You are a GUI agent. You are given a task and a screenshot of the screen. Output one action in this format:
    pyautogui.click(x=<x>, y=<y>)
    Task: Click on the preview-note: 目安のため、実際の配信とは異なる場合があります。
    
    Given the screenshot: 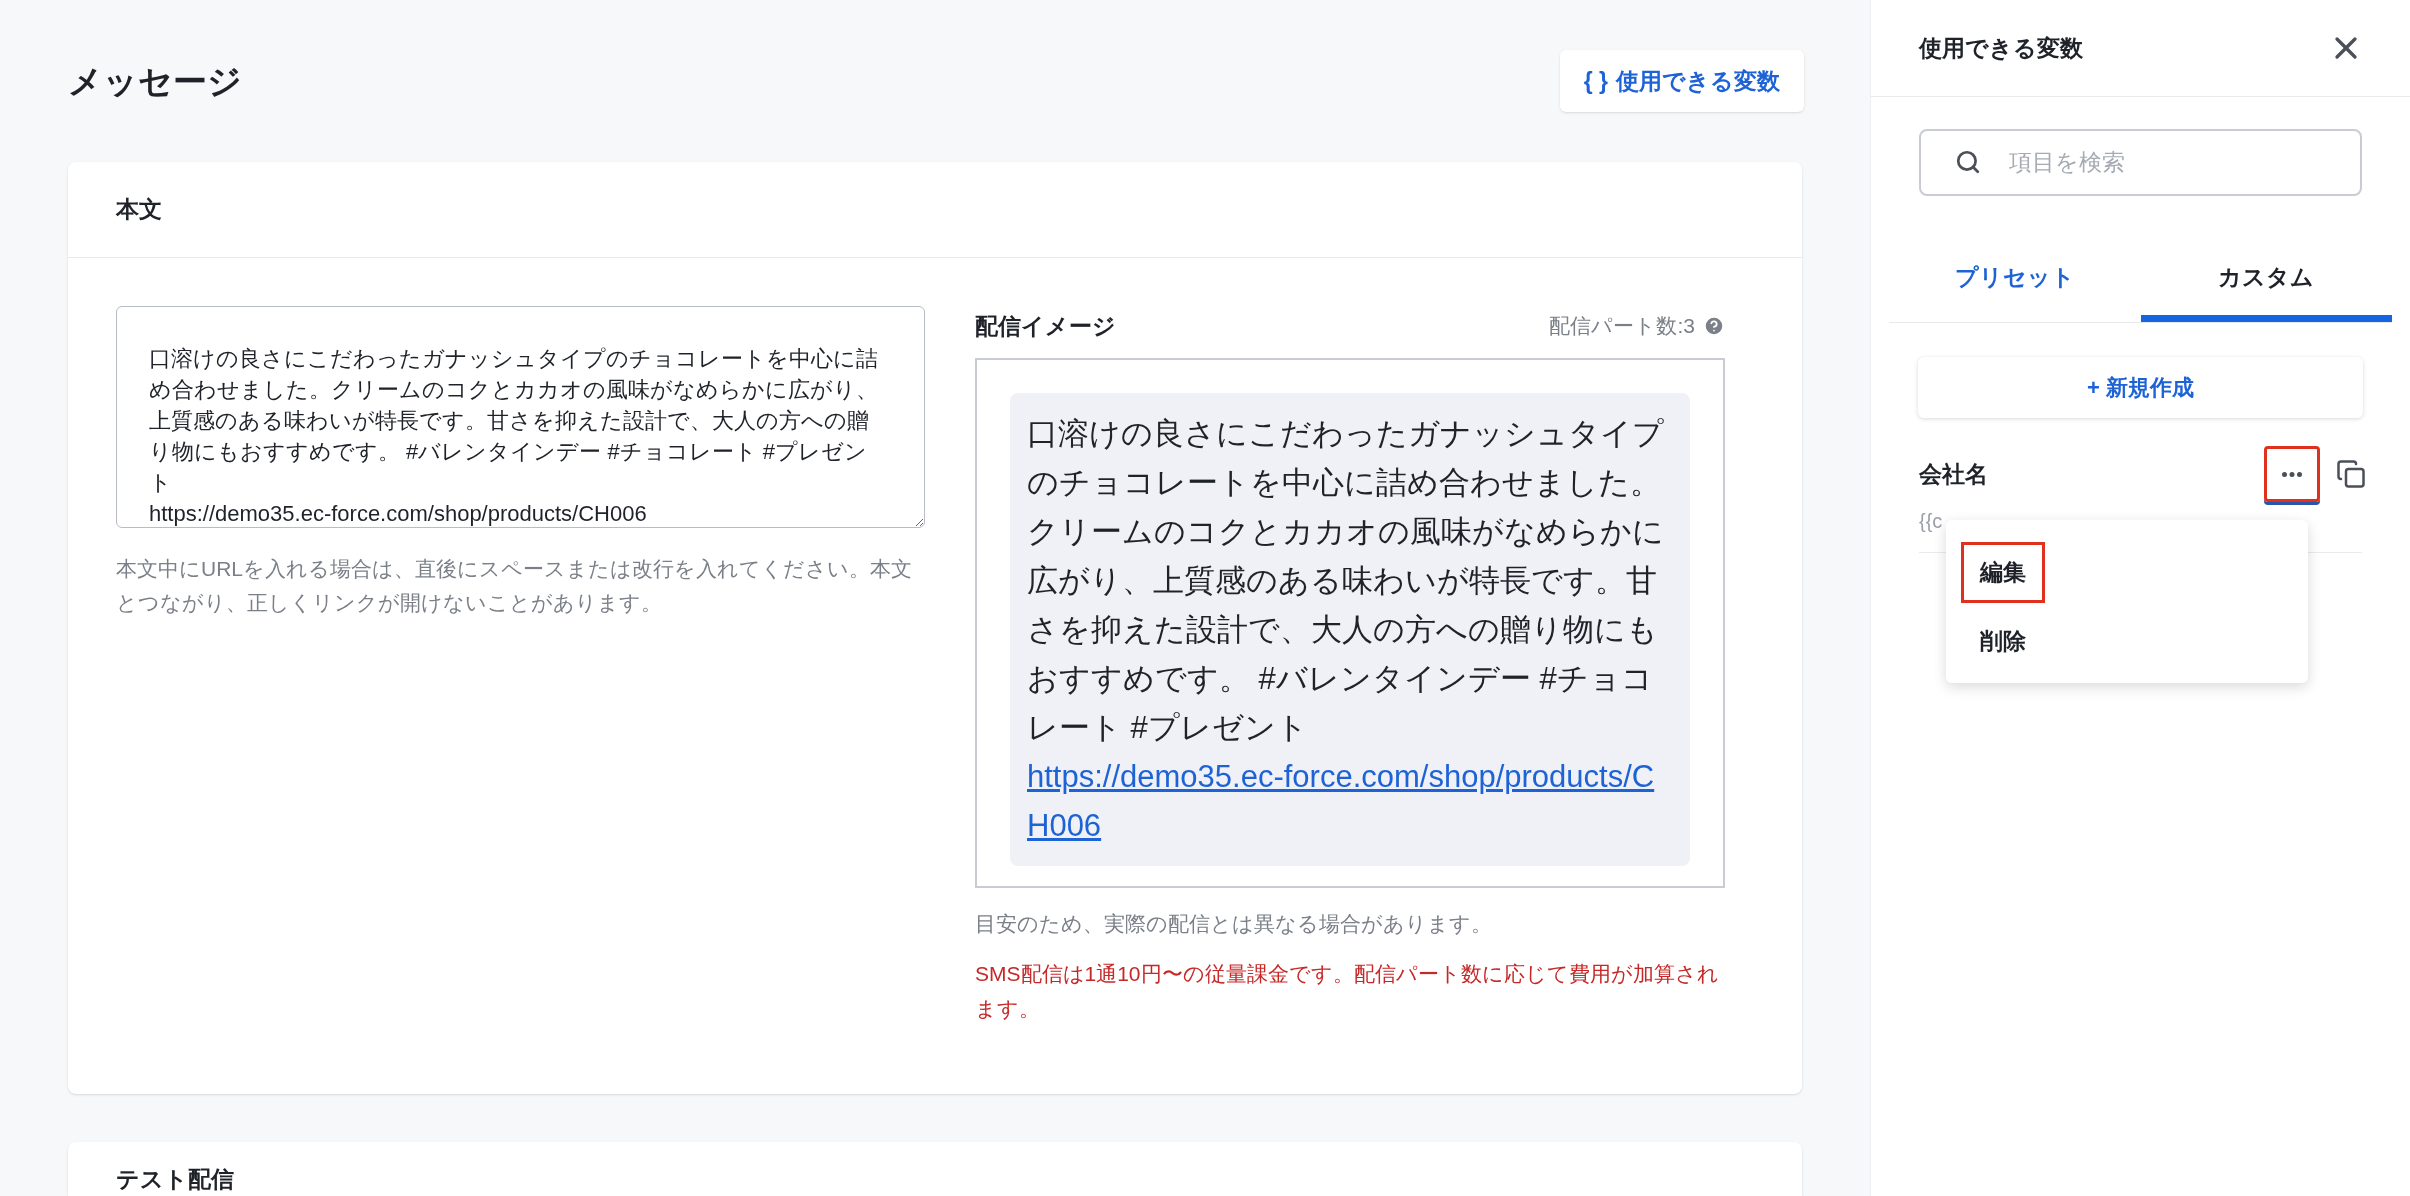 What is the action you would take?
    pyautogui.click(x=1234, y=924)
    